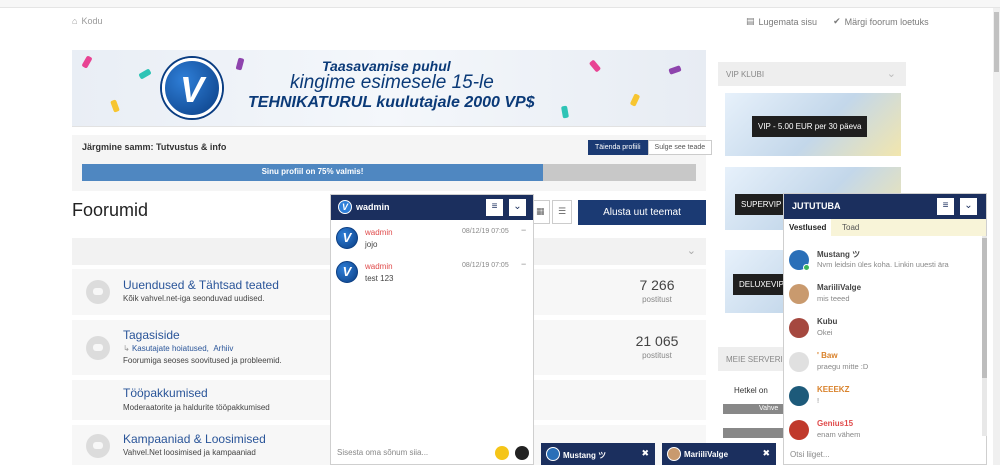 This screenshot has height=465, width=1000. I want to click on chatroom-user: ' Baw praegu mitte :D, so click(884, 365).